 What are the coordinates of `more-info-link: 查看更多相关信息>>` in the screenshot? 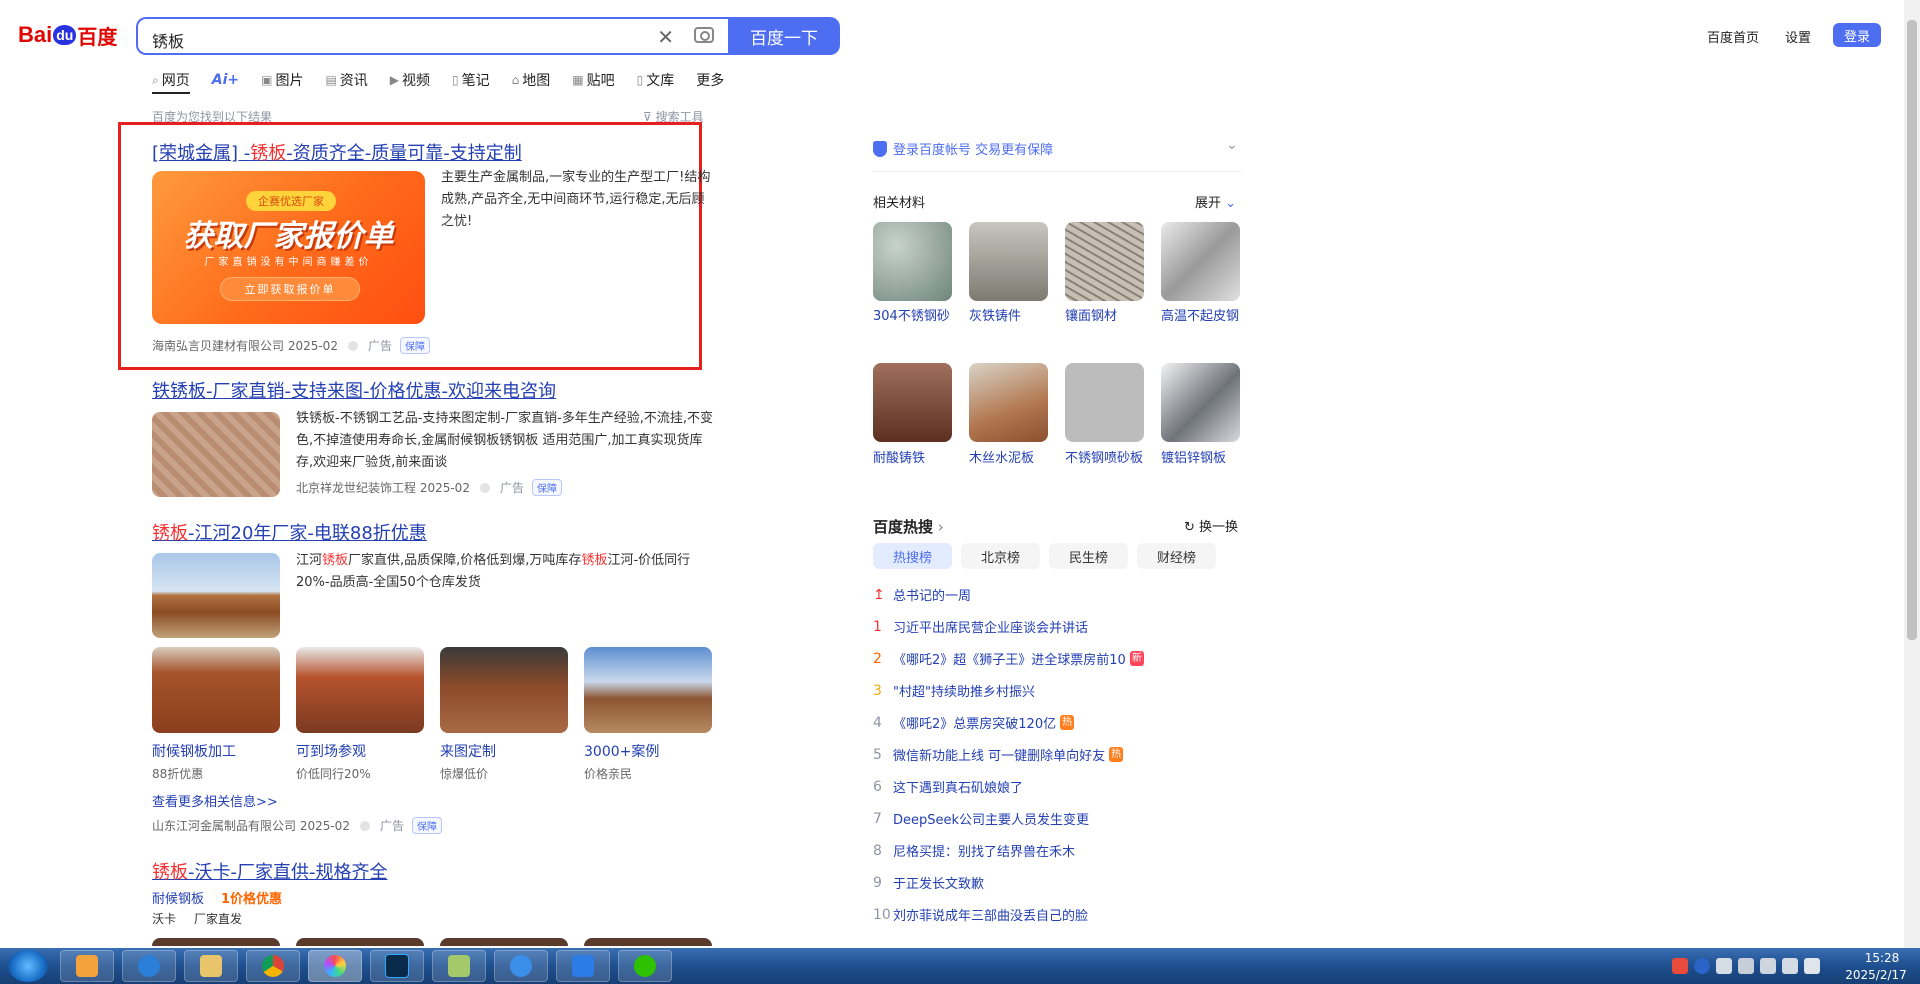 It's located at (215, 800).